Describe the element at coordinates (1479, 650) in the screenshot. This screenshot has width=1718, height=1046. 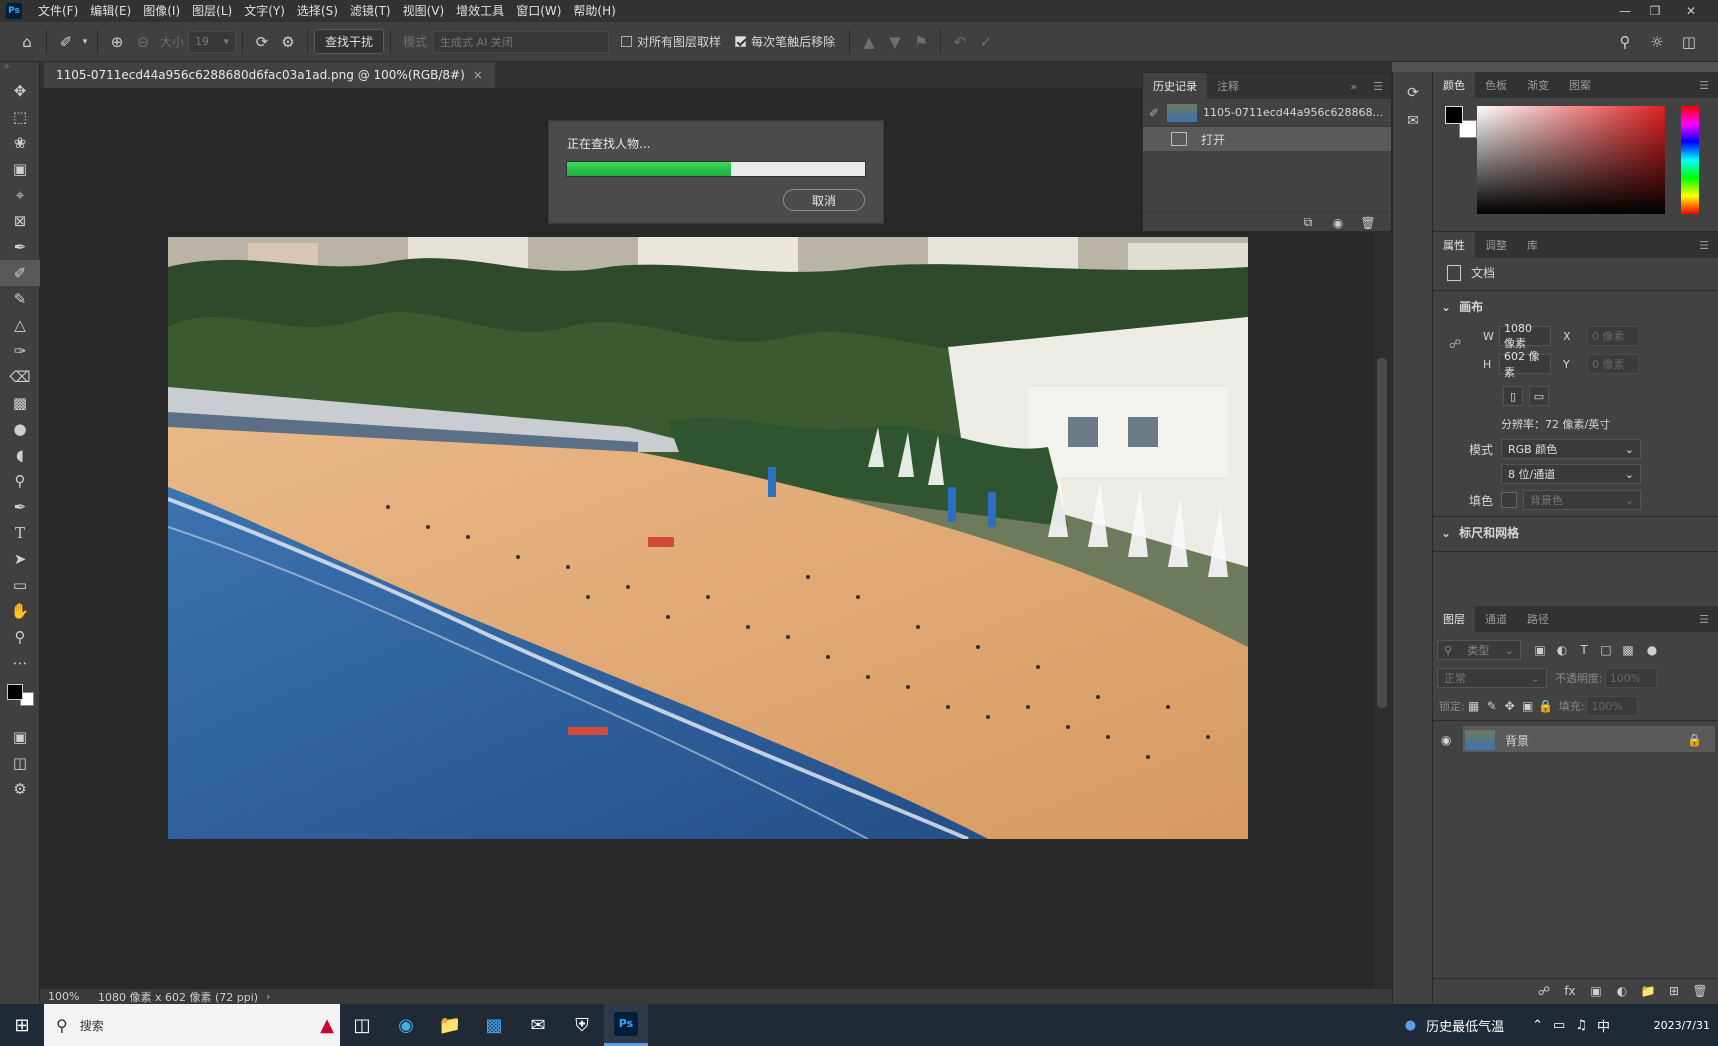
I see `layer-filter-select: ⚲ 类型 ⌄` at that location.